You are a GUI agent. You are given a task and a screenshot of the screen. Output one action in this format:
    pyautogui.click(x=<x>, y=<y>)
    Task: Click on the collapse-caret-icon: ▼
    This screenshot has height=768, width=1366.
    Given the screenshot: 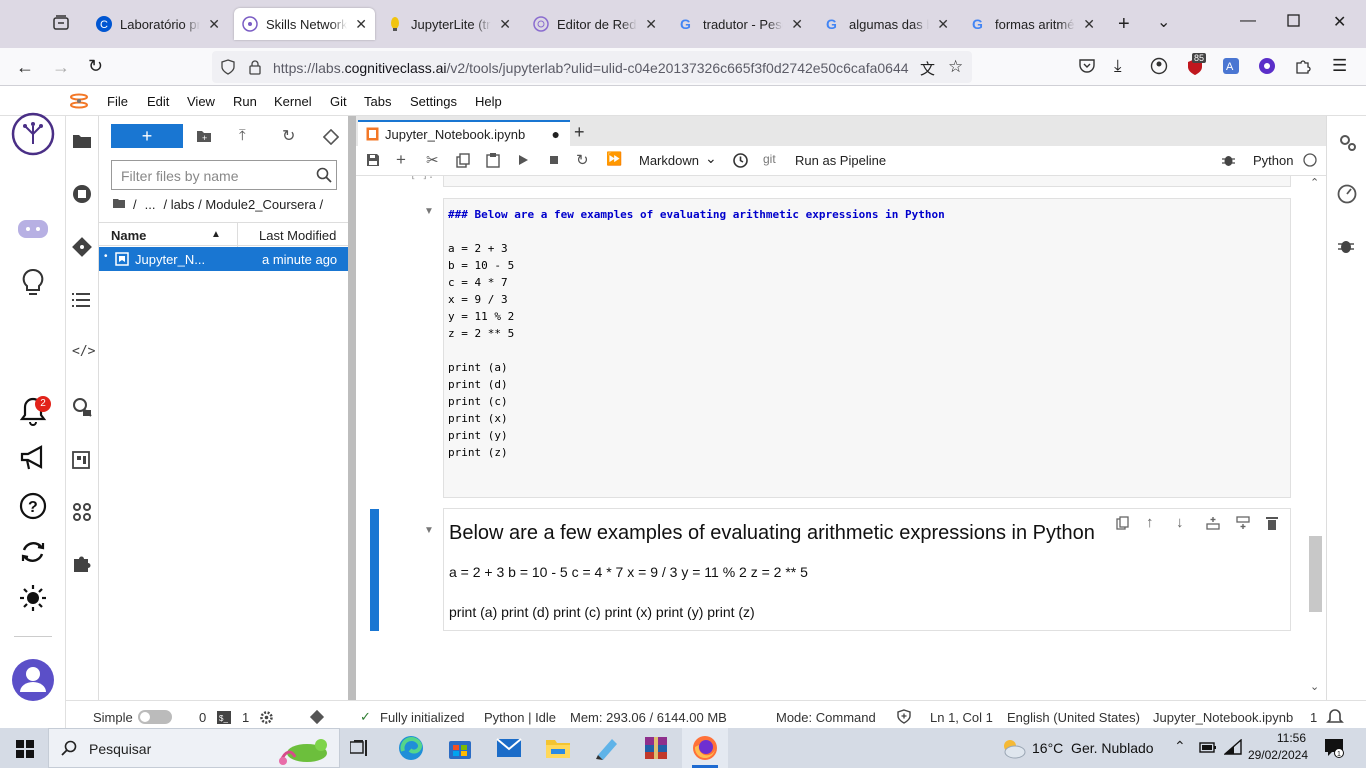 What is the action you would take?
    pyautogui.click(x=429, y=530)
    